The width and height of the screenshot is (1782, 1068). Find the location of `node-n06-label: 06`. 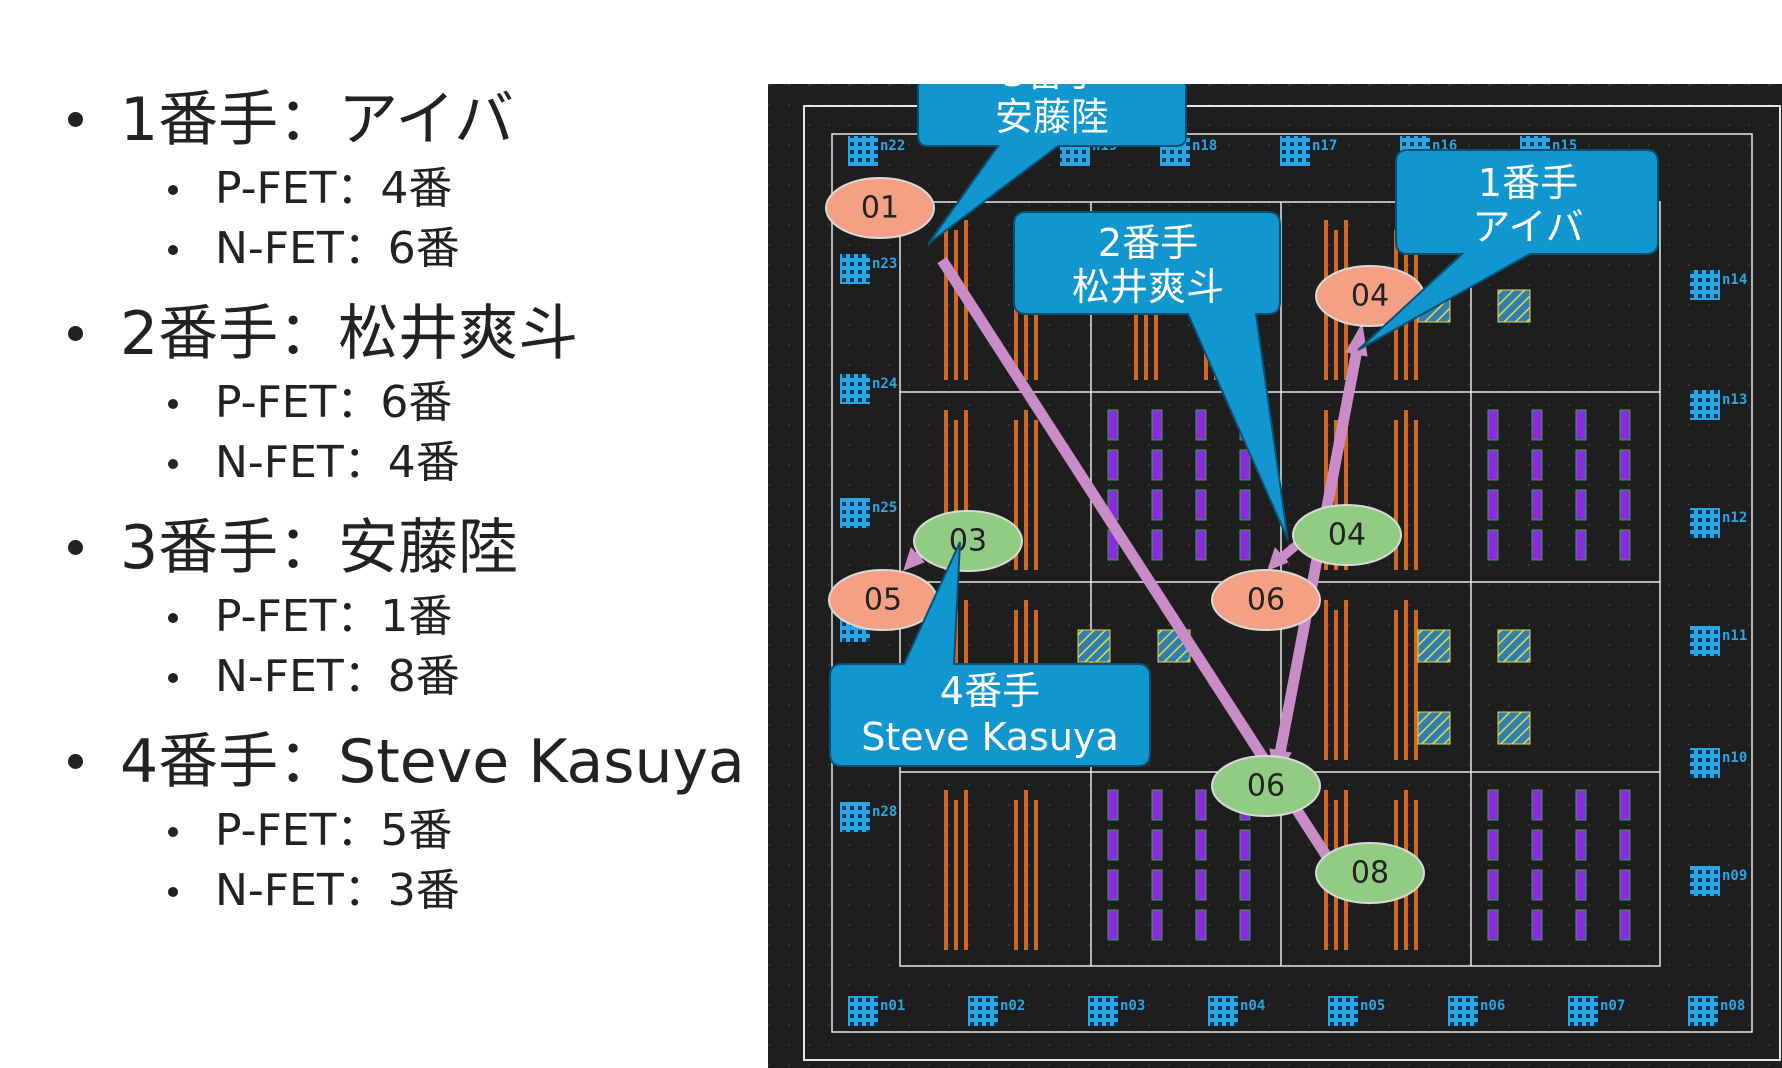

node-n06-label: 06 is located at coordinates (1266, 786).